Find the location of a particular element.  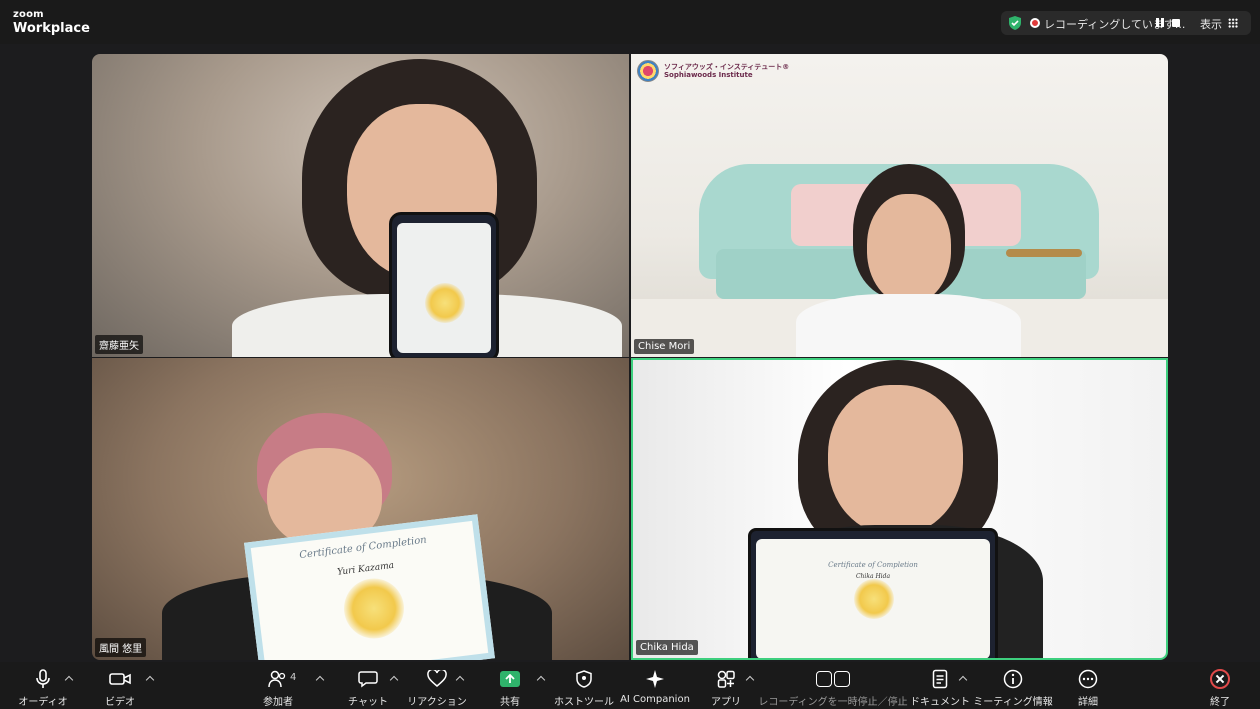

view-button: 表示 is located at coordinates (1211, 24).